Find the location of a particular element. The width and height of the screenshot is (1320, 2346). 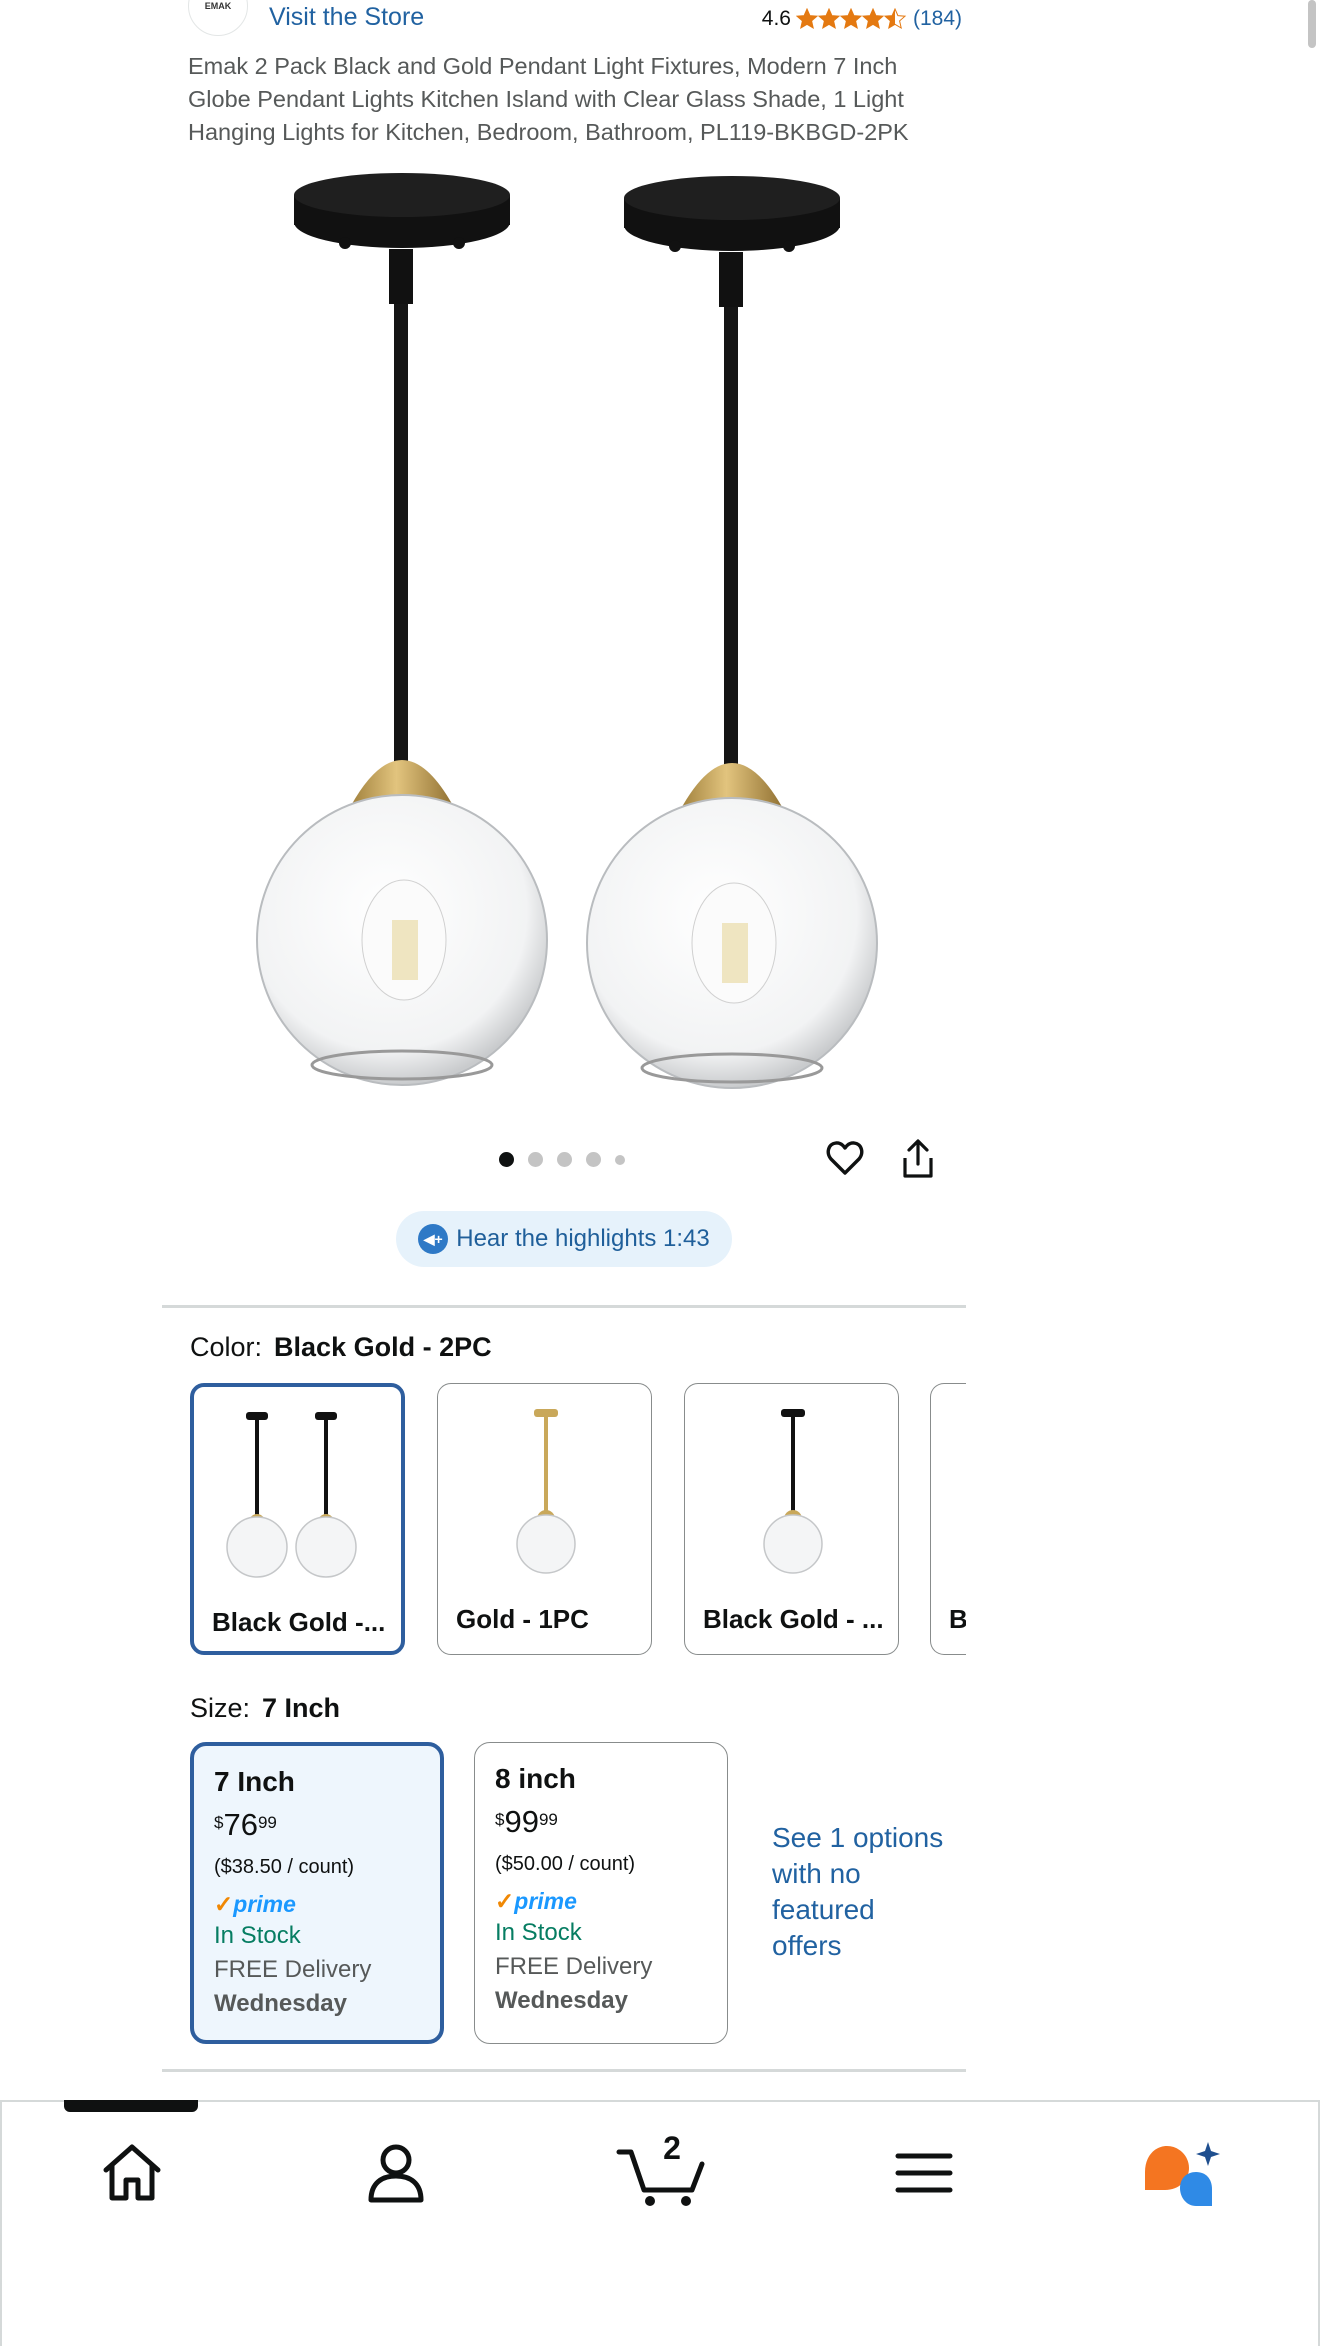

menu-icon is located at coordinates (924, 2173).